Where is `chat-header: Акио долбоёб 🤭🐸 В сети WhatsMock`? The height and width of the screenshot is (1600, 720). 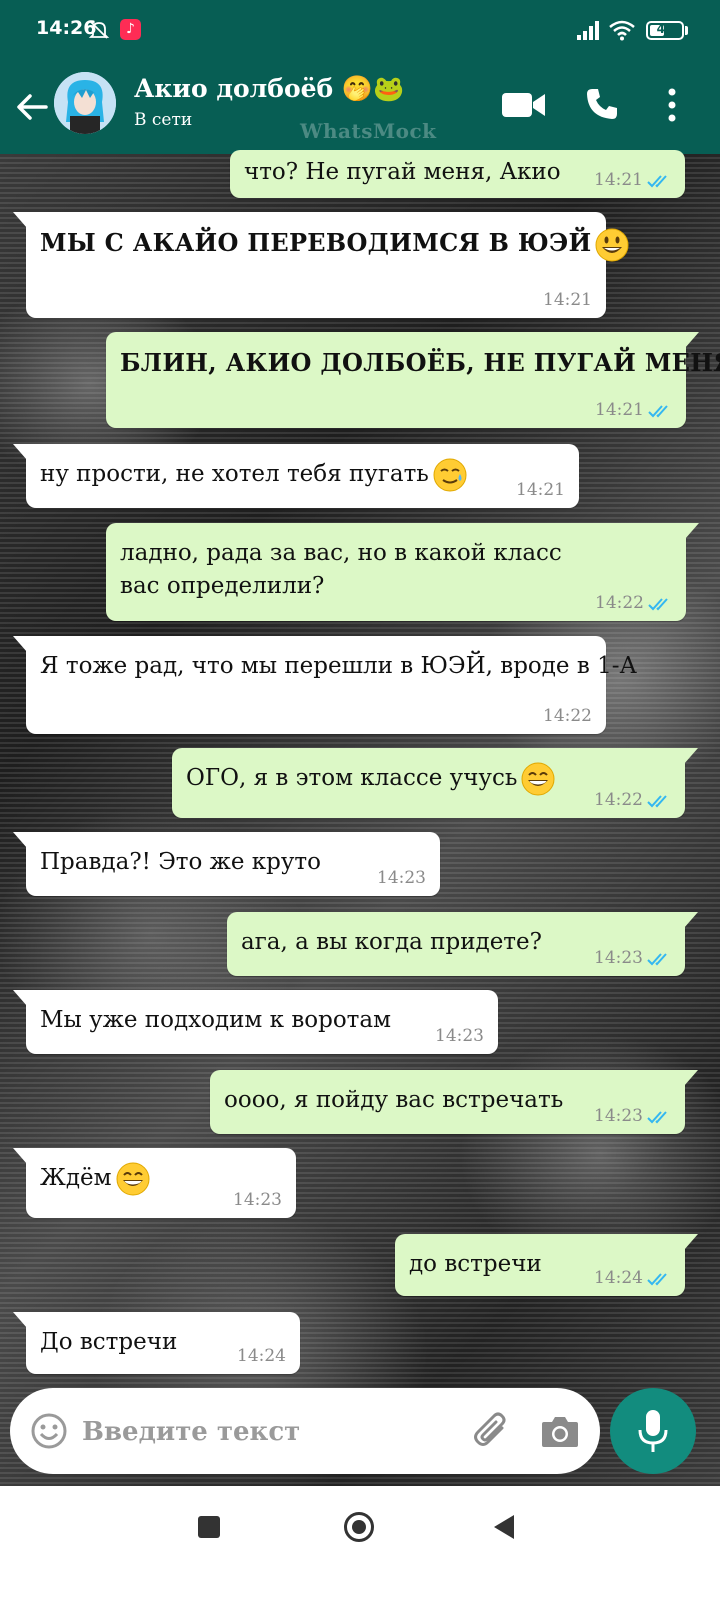
chat-header: Акио долбоёб 🤭🐸 В сети WhatsMock is located at coordinates (360, 108).